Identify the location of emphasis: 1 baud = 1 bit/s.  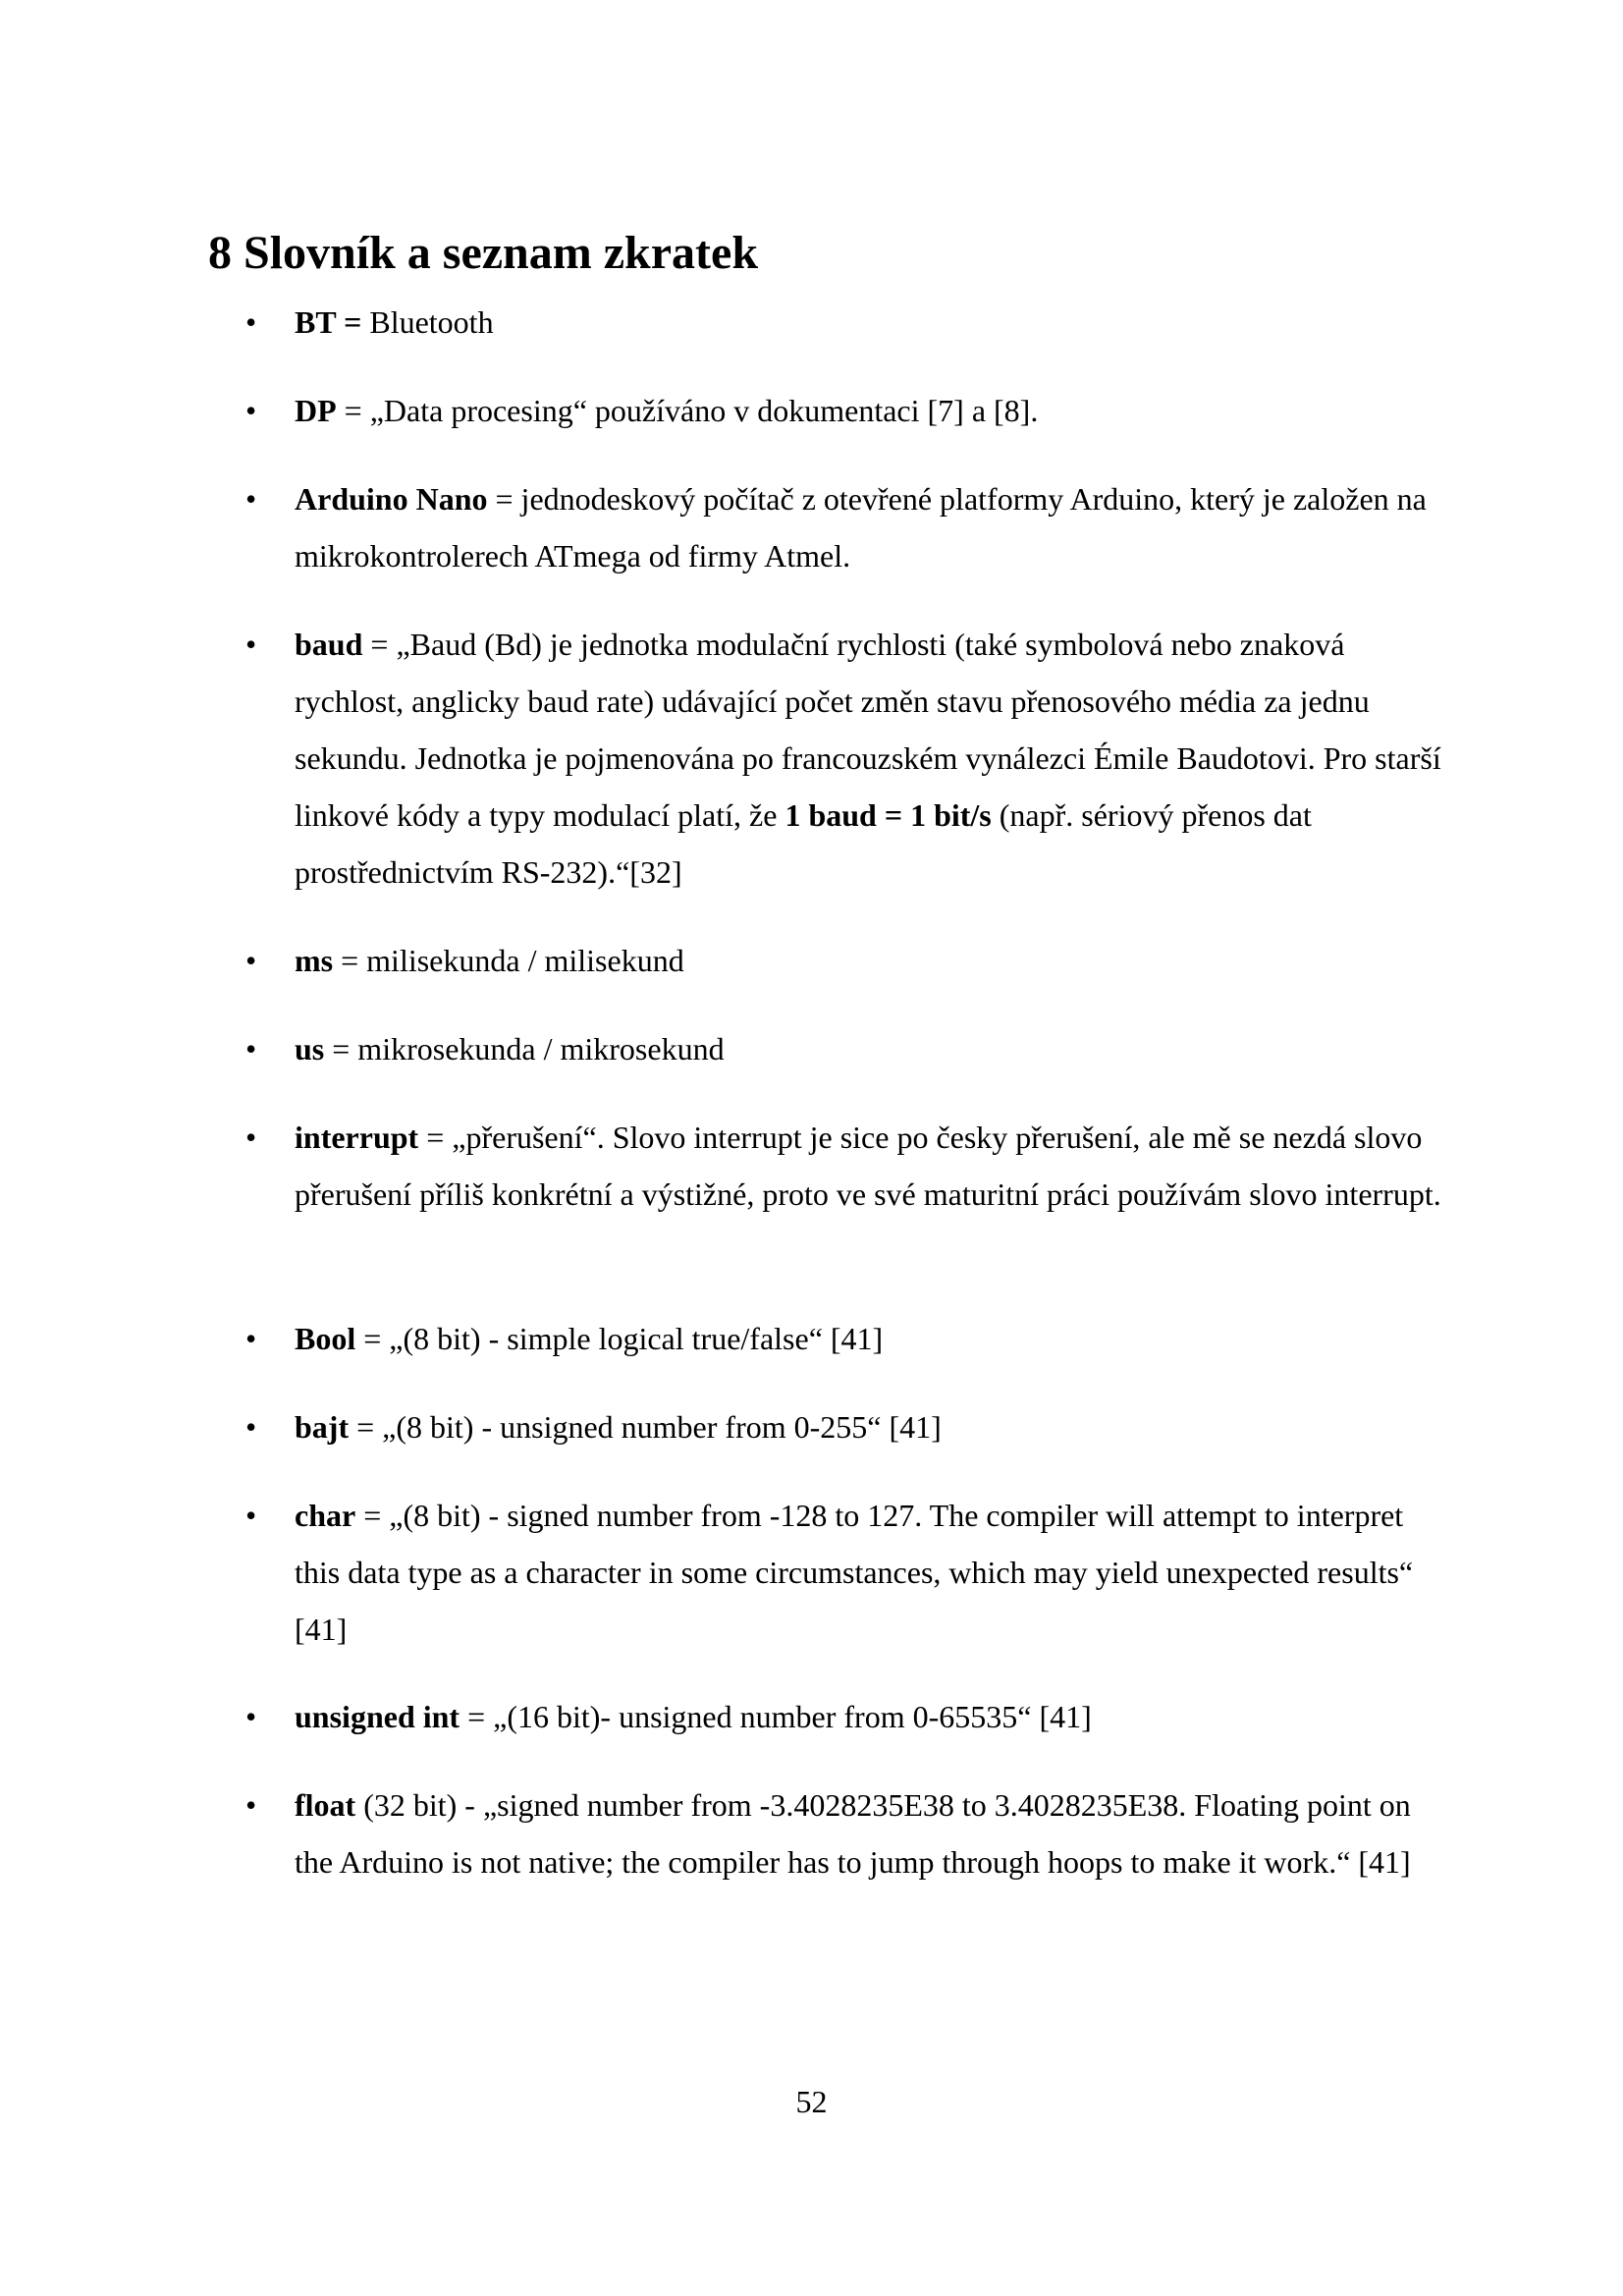
(888, 815).